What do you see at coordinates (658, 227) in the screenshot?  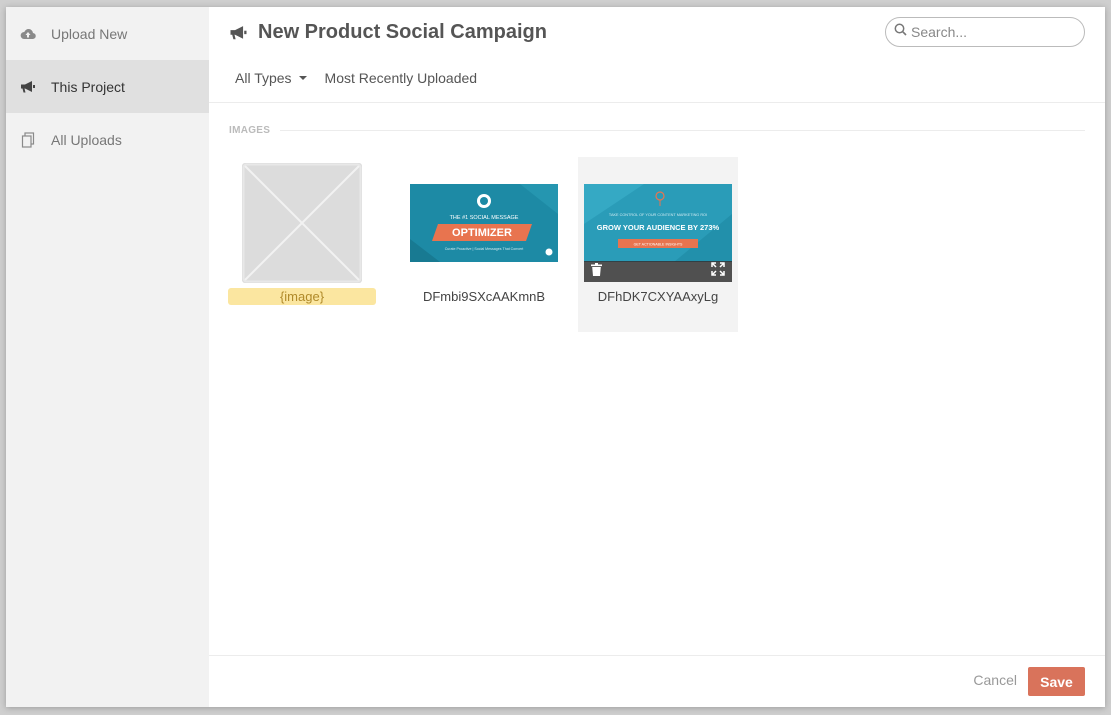 I see `thumb-text: GROW YOUR AUDIENCE BY 273%` at bounding box center [658, 227].